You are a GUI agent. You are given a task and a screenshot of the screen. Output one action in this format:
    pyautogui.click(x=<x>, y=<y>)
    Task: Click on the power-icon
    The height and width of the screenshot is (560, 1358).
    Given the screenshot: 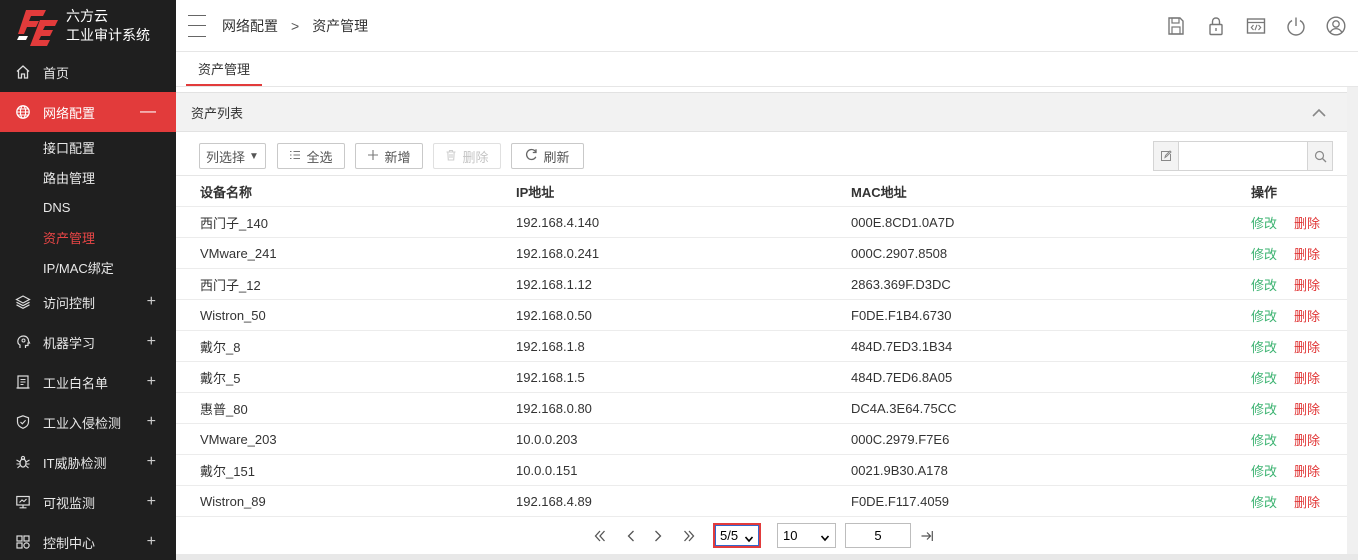 What is the action you would take?
    pyautogui.click(x=1296, y=26)
    